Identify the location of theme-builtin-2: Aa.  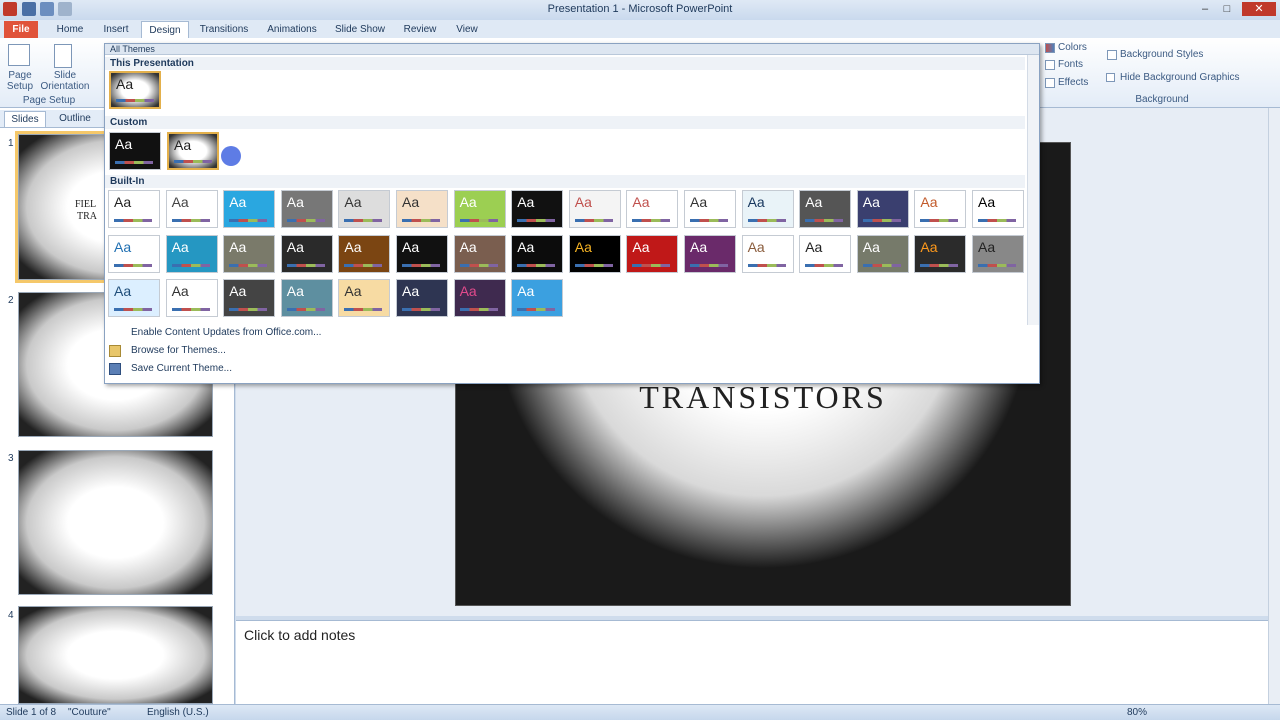
(191, 209).